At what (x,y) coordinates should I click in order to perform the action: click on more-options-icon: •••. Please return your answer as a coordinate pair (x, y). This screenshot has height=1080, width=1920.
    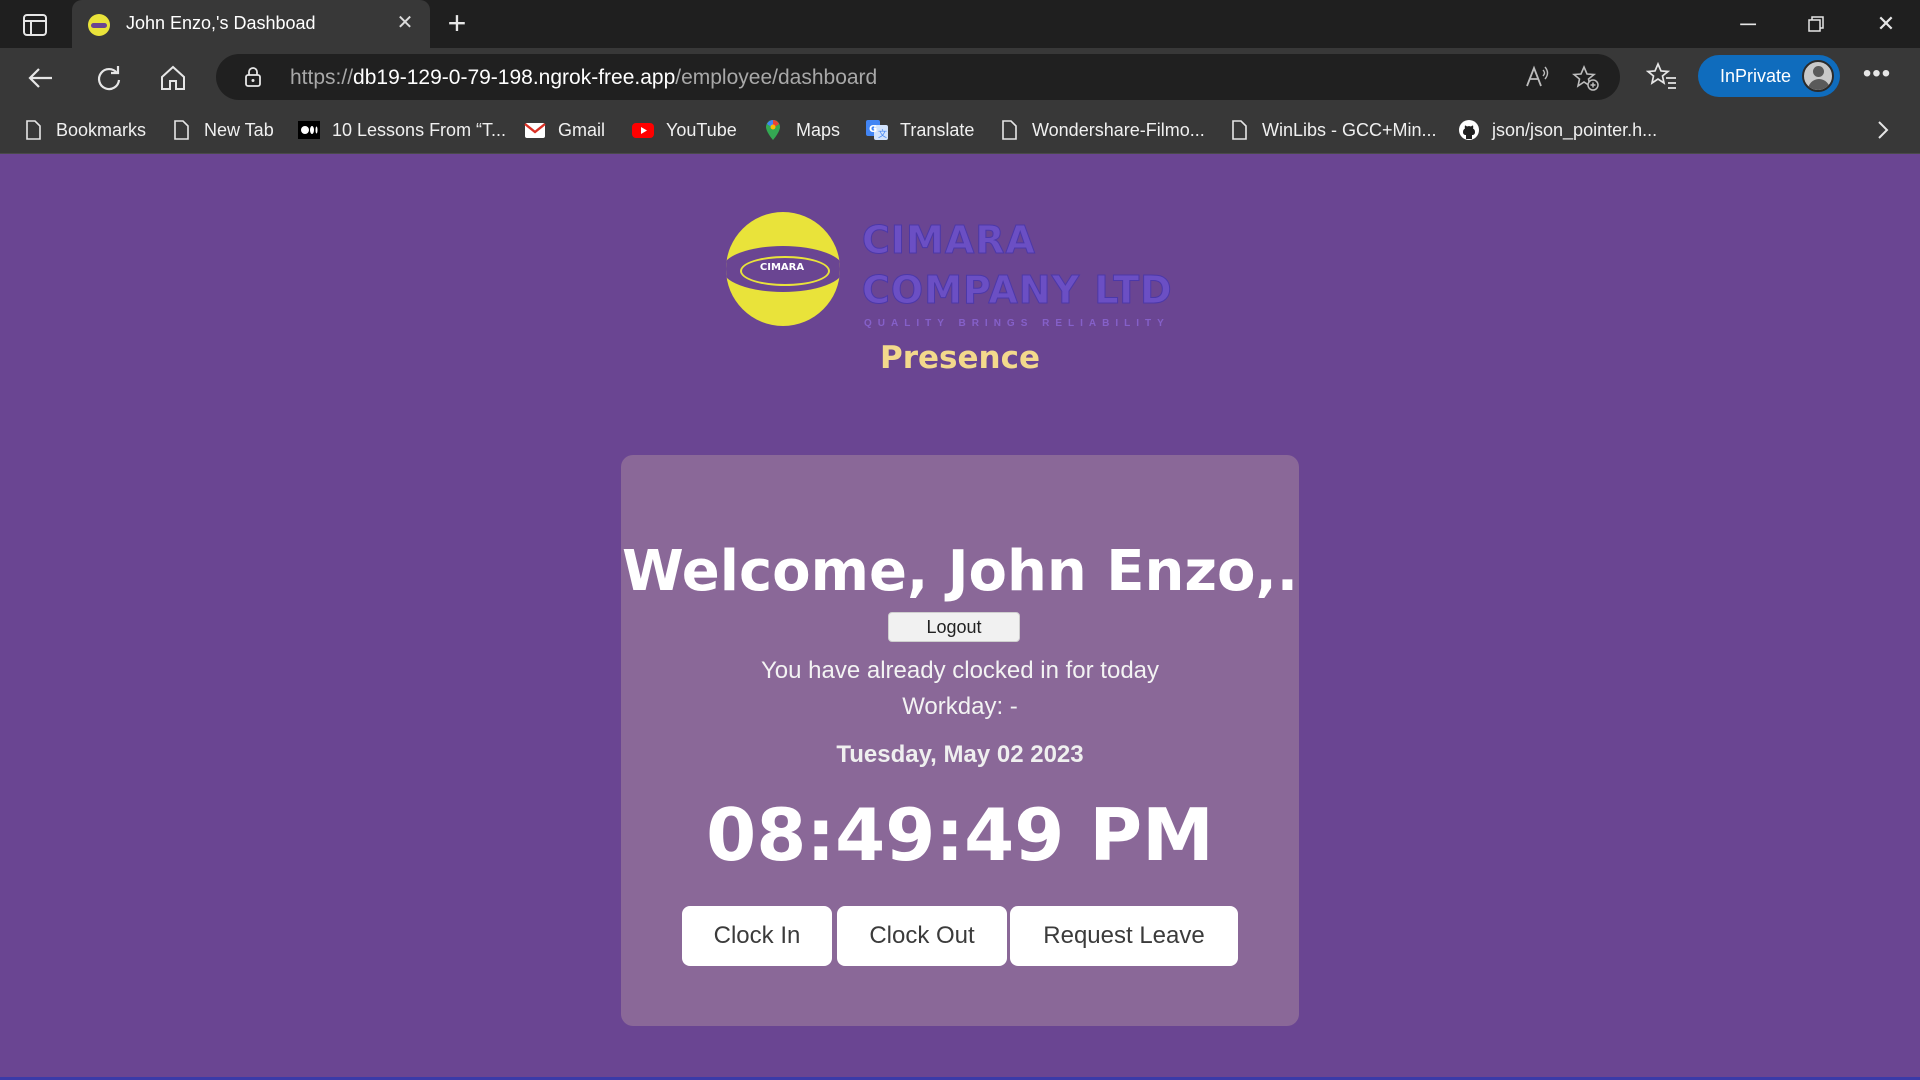
    Looking at the image, I should click on (1877, 77).